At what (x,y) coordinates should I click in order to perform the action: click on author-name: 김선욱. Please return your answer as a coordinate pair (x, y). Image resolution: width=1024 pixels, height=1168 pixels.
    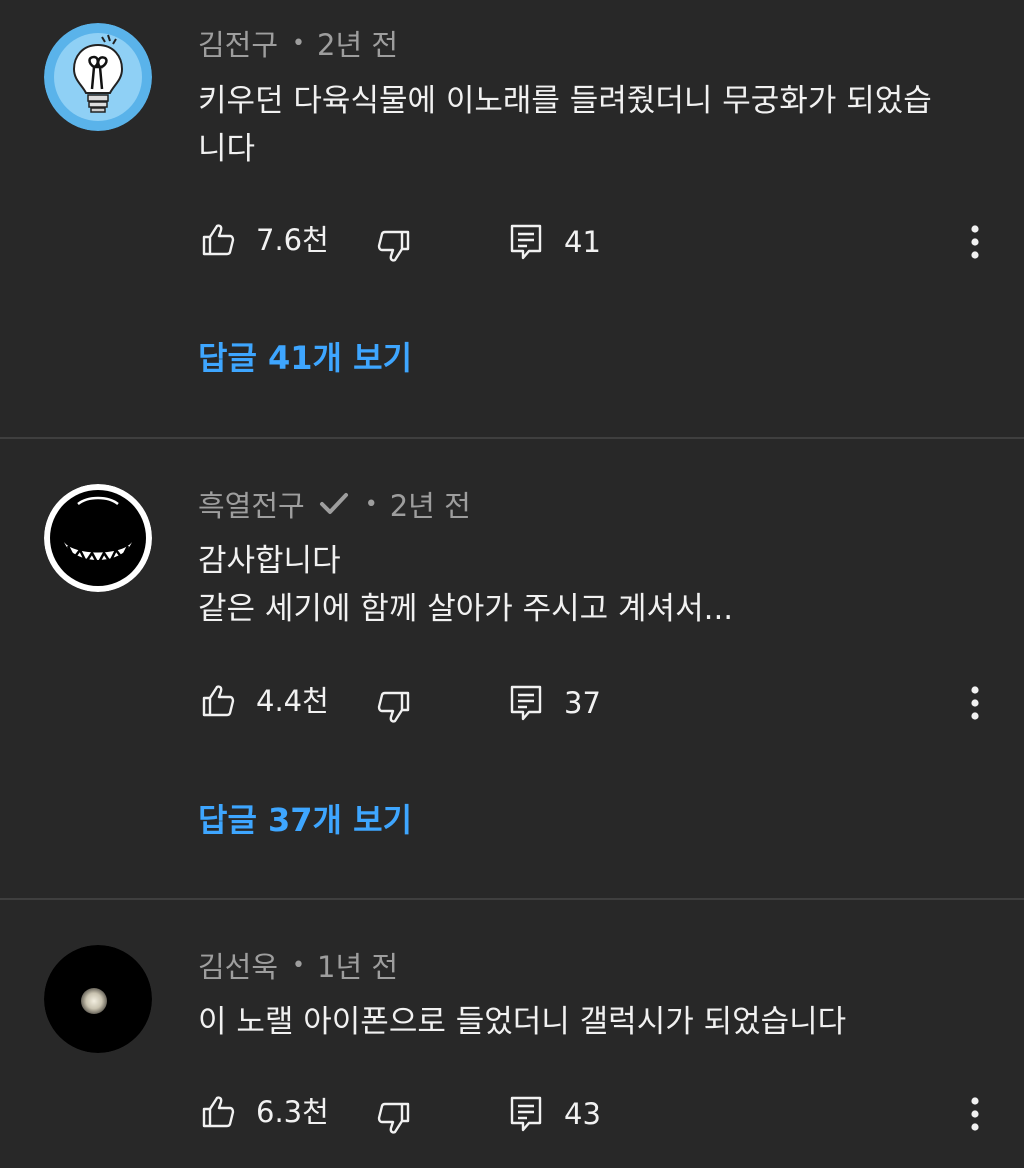
    Looking at the image, I should click on (238, 965).